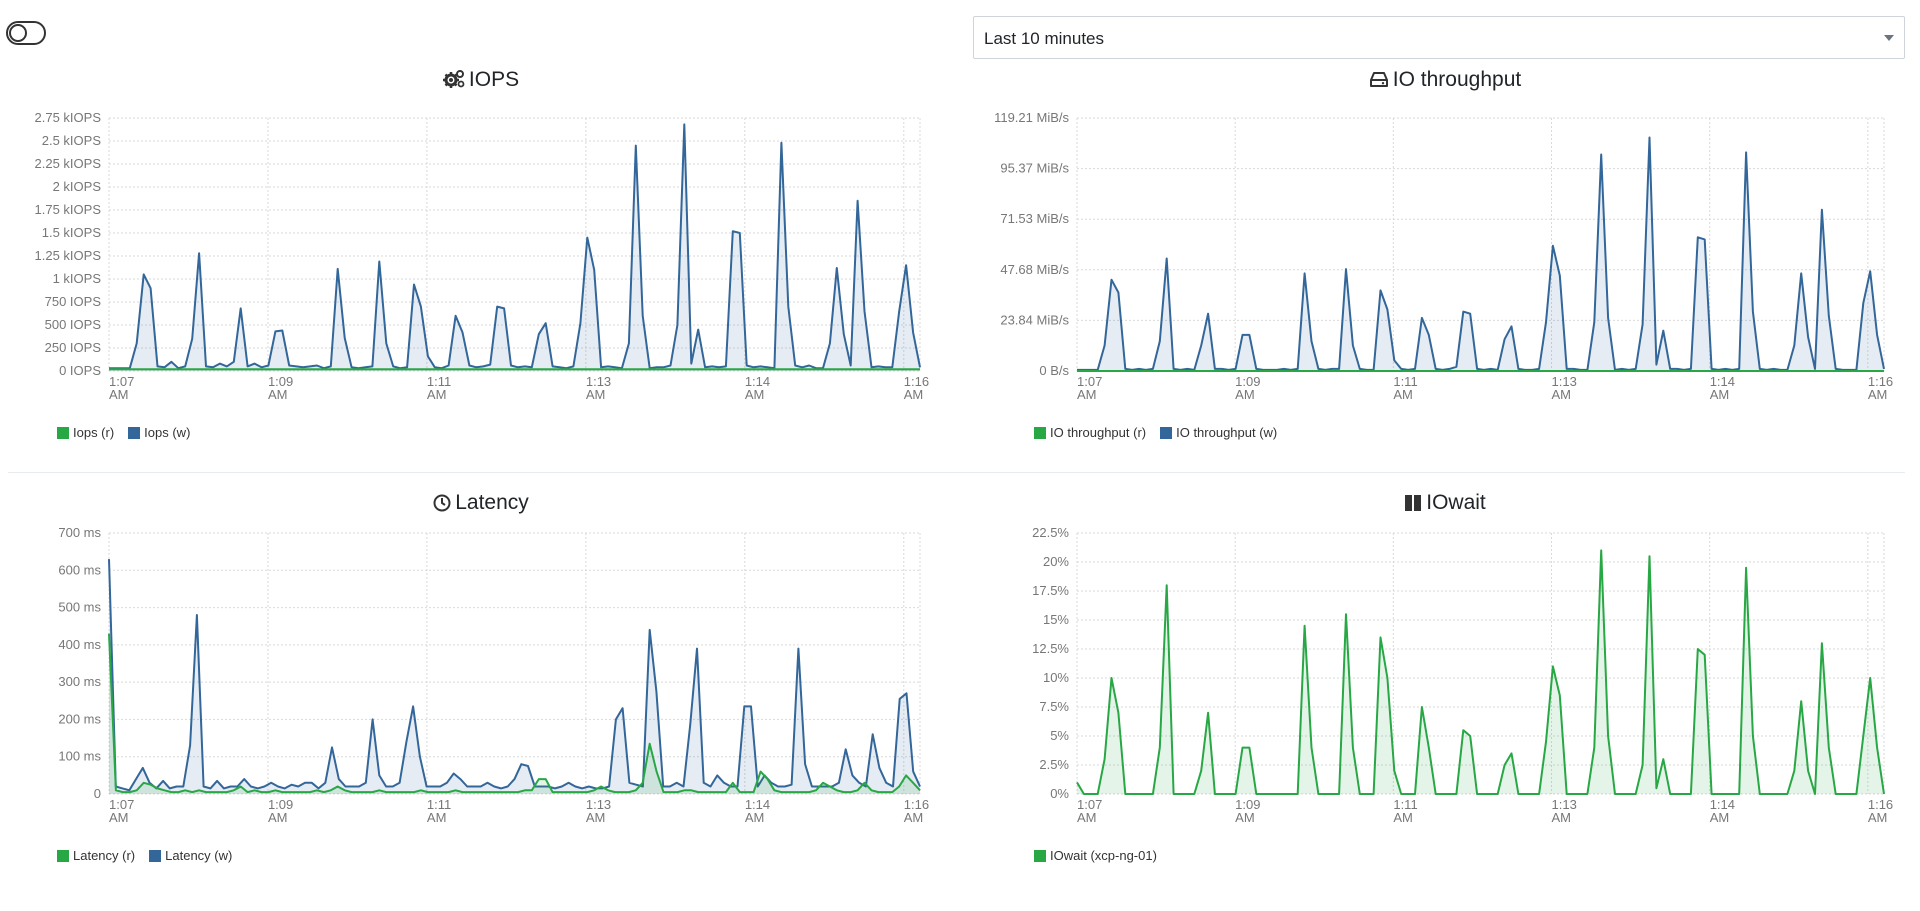 The width and height of the screenshot is (1920, 911). I want to click on y-tick-label: 71.53 MiB/s, so click(1034, 218).